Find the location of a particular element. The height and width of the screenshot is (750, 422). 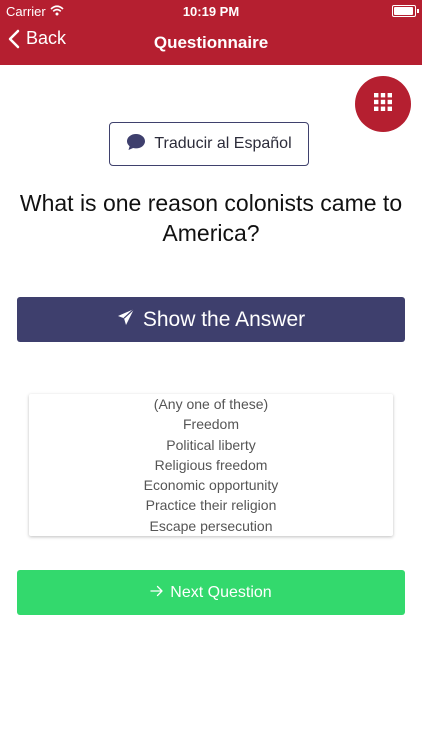

next-question-button: Next Question is located at coordinates (211, 592).